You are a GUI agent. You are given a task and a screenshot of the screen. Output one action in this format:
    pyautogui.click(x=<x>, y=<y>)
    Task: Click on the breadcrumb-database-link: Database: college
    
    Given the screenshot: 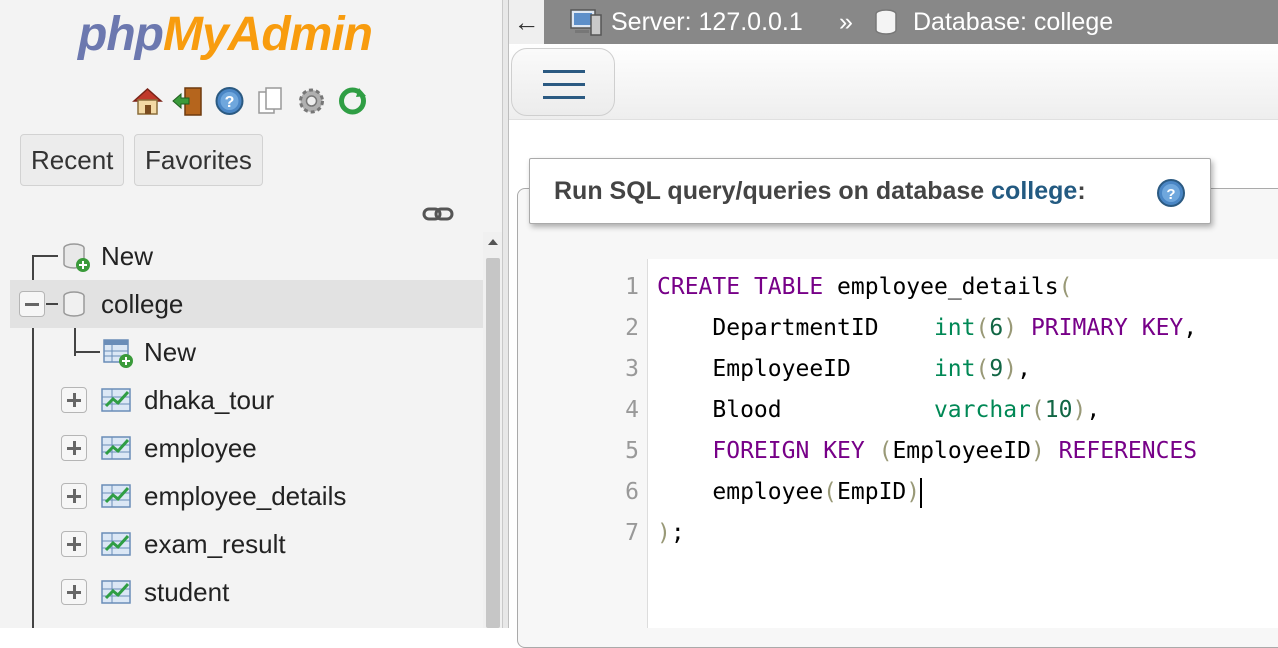 What is the action you would take?
    pyautogui.click(x=1013, y=22)
    